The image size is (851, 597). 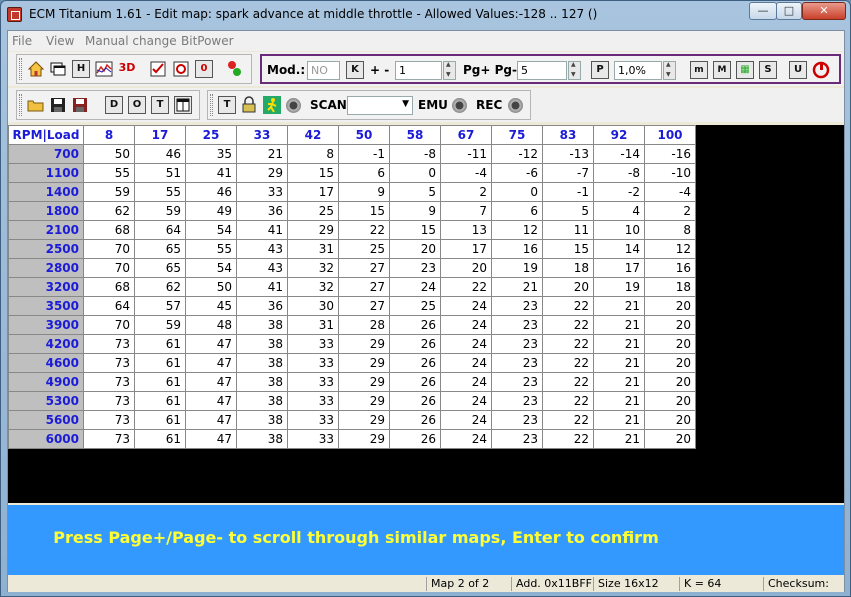 I want to click on rpm-row-header: 1800, so click(x=46, y=211).